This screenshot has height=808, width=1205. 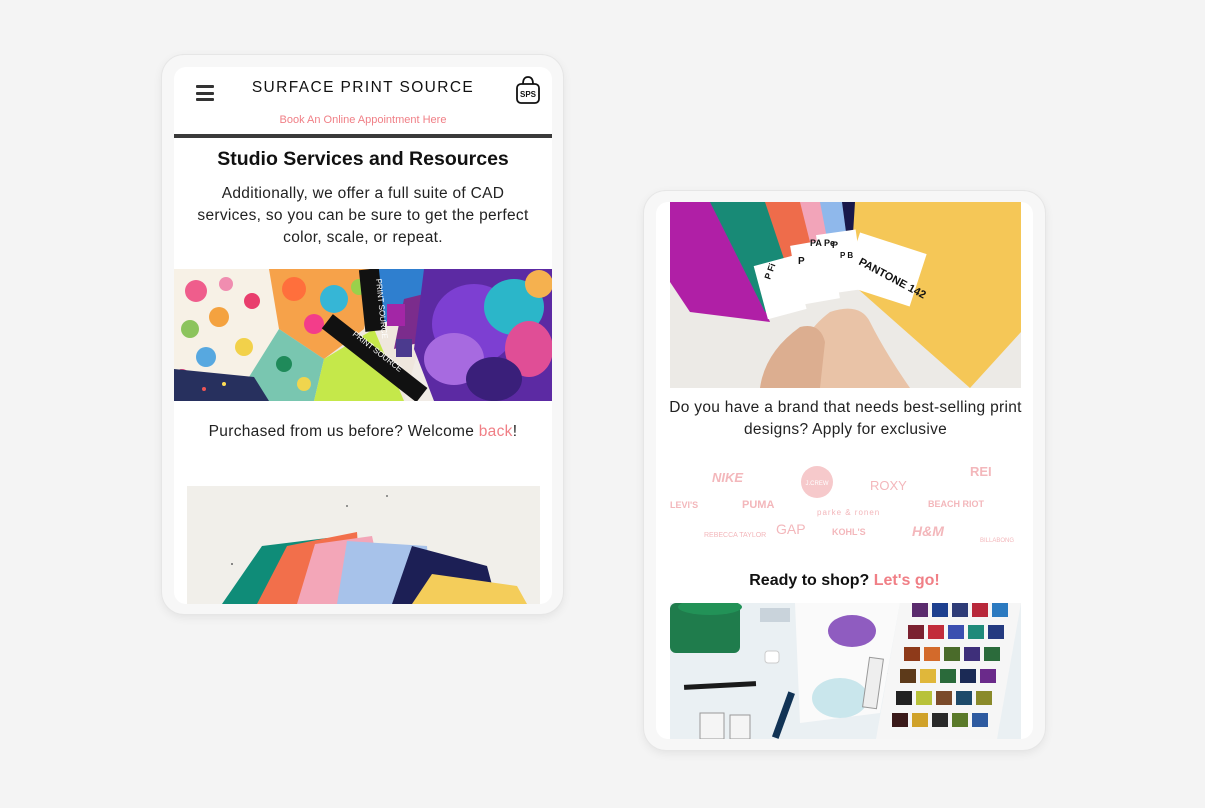 I want to click on logo-rei: REI, so click(x=981, y=471).